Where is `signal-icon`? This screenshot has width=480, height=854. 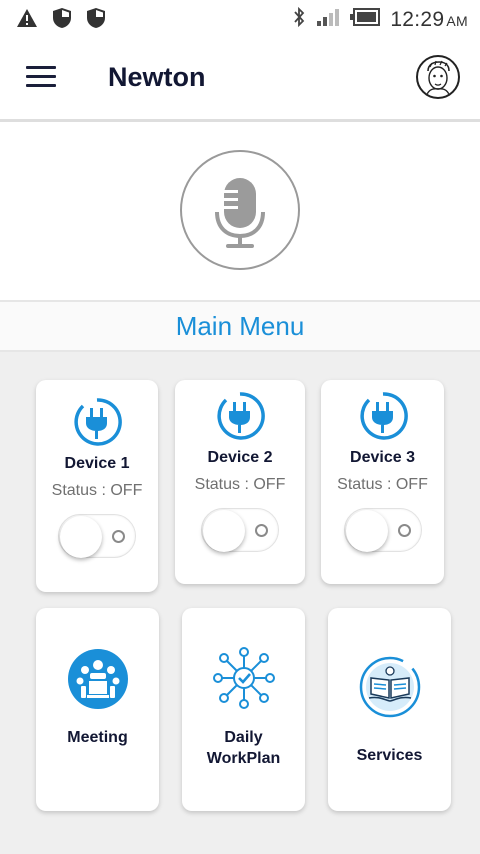
signal-icon is located at coordinates (328, 19).